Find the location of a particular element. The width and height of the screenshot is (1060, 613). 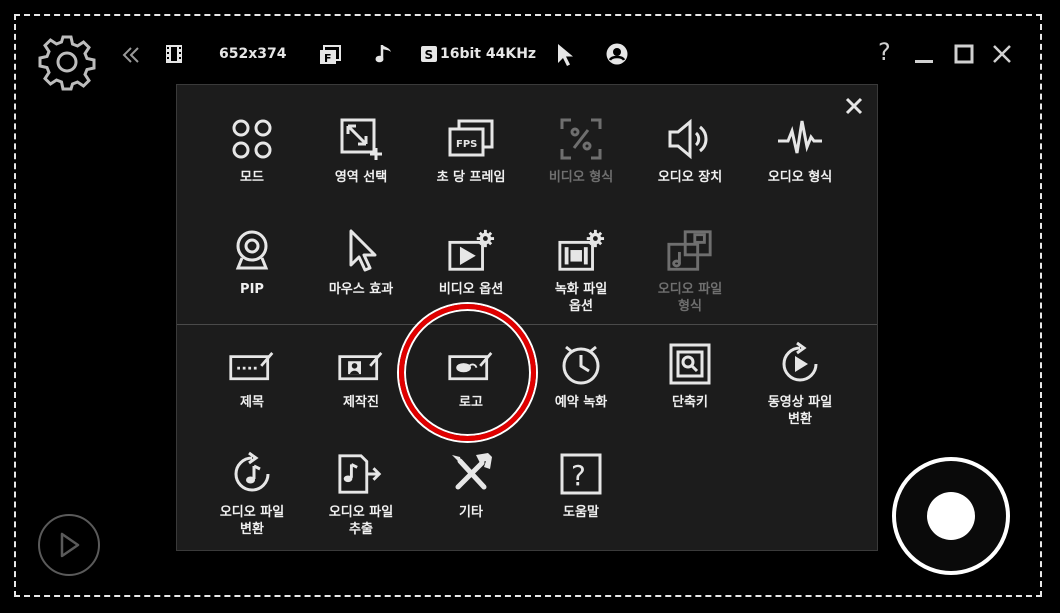

menu-item-label: 비디오 형식 is located at coordinates (581, 177).